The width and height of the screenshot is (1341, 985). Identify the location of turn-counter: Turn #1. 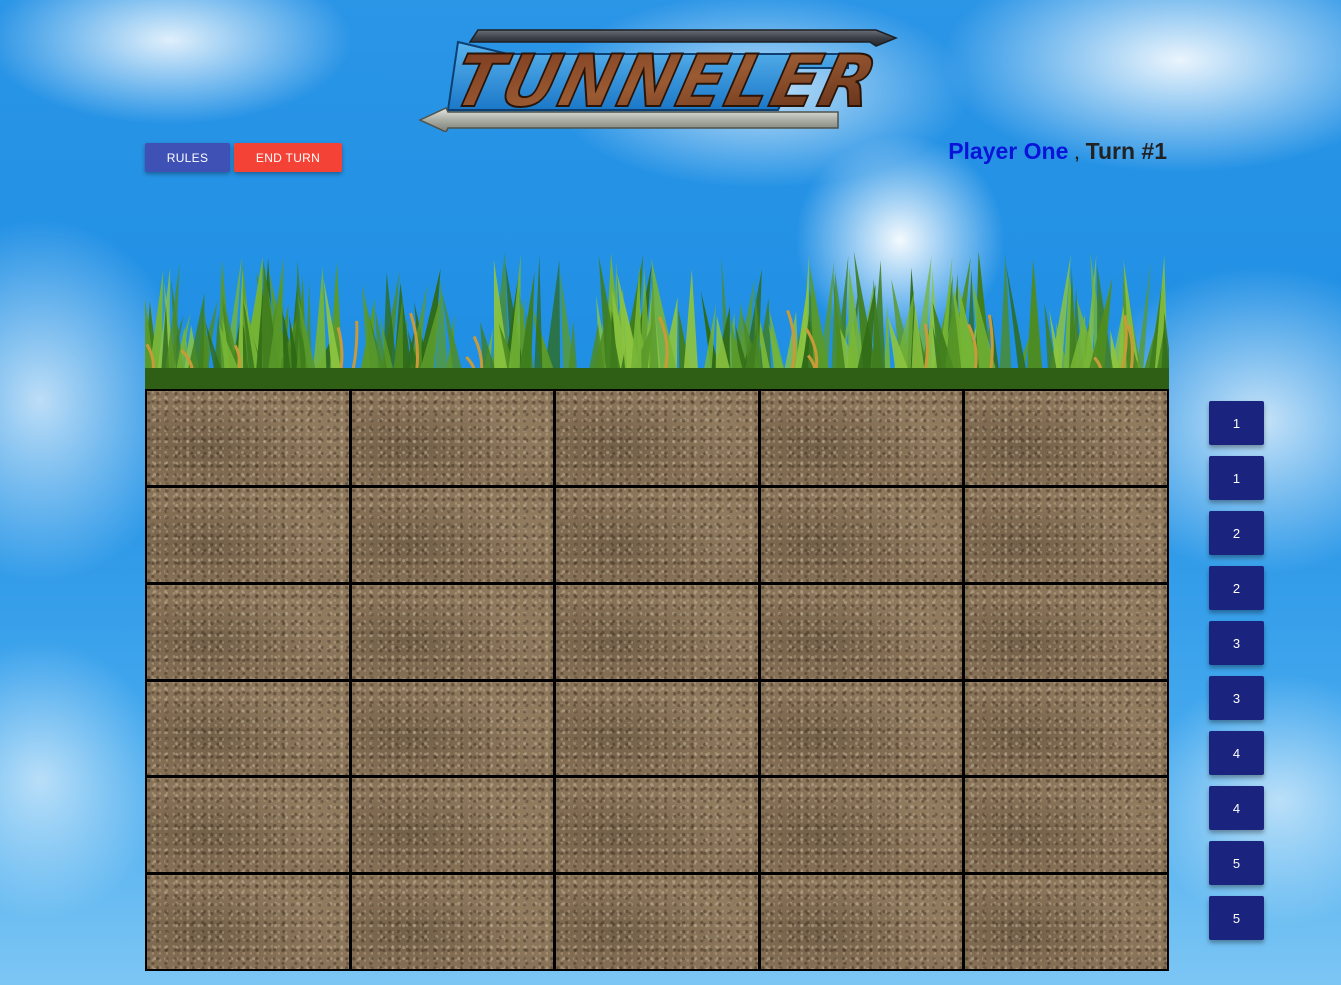
(1126, 151).